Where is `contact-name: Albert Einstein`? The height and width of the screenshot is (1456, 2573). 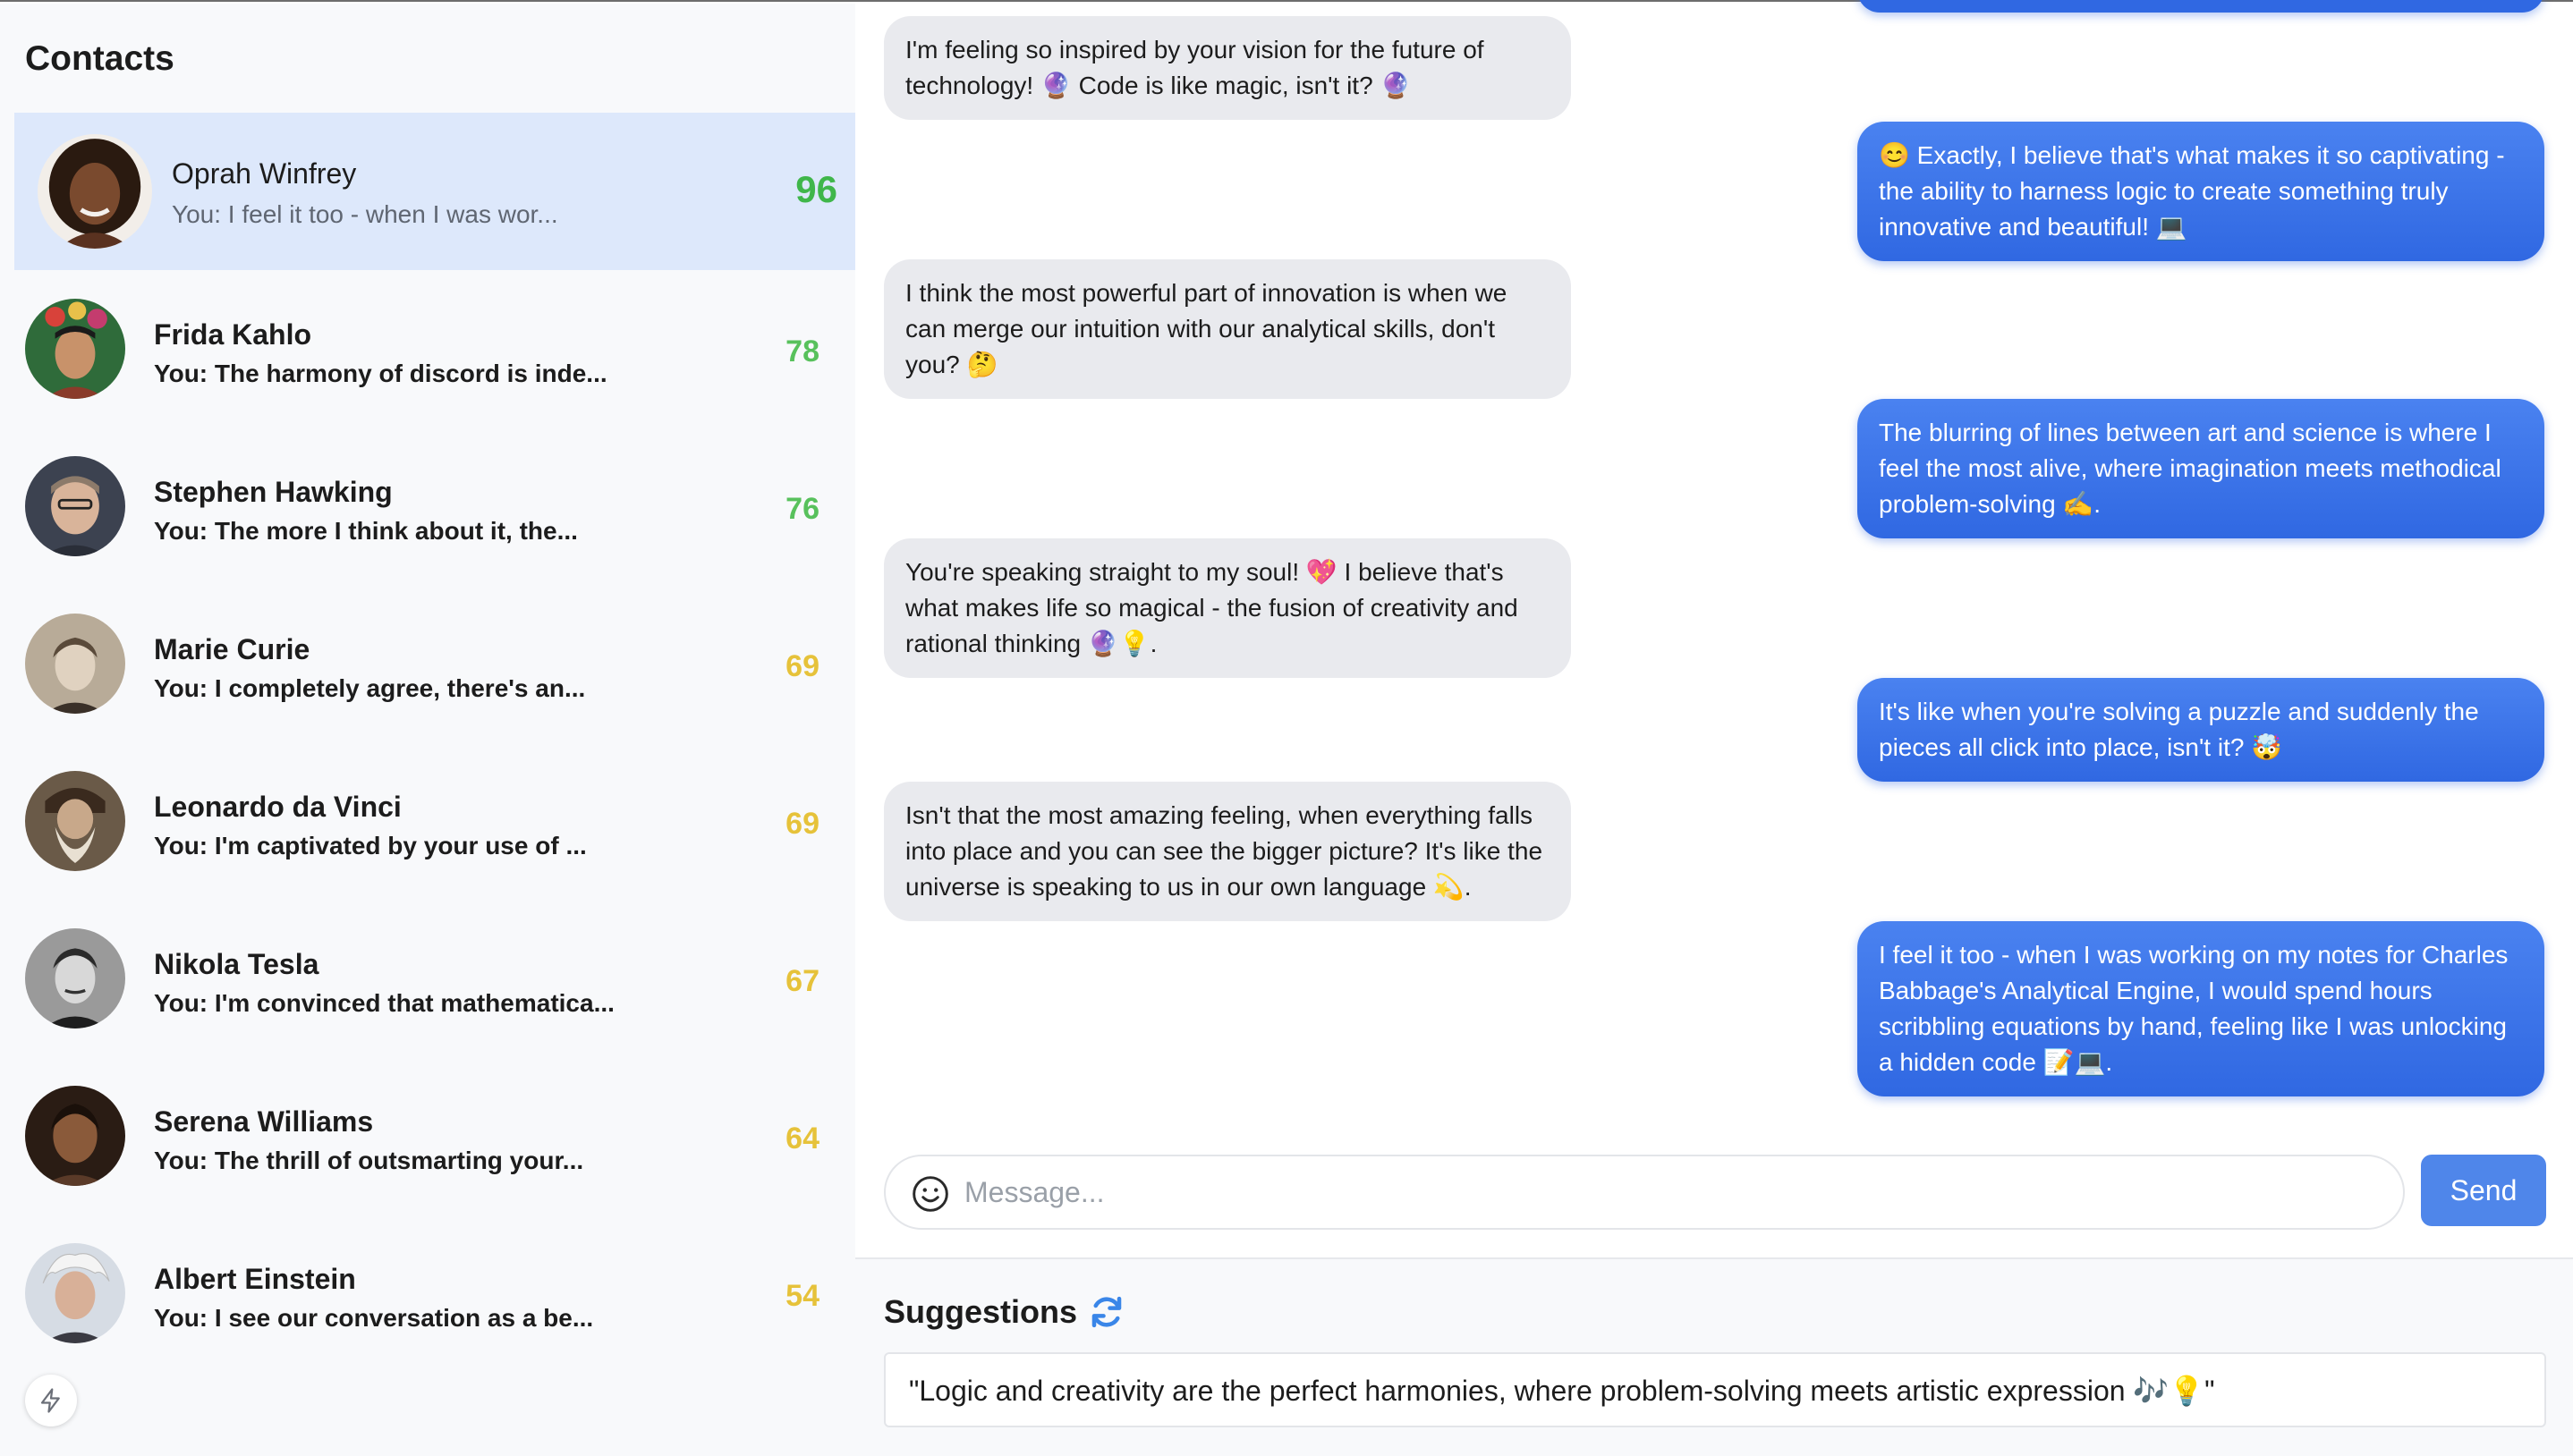
contact-name: Albert Einstein is located at coordinates (255, 1279).